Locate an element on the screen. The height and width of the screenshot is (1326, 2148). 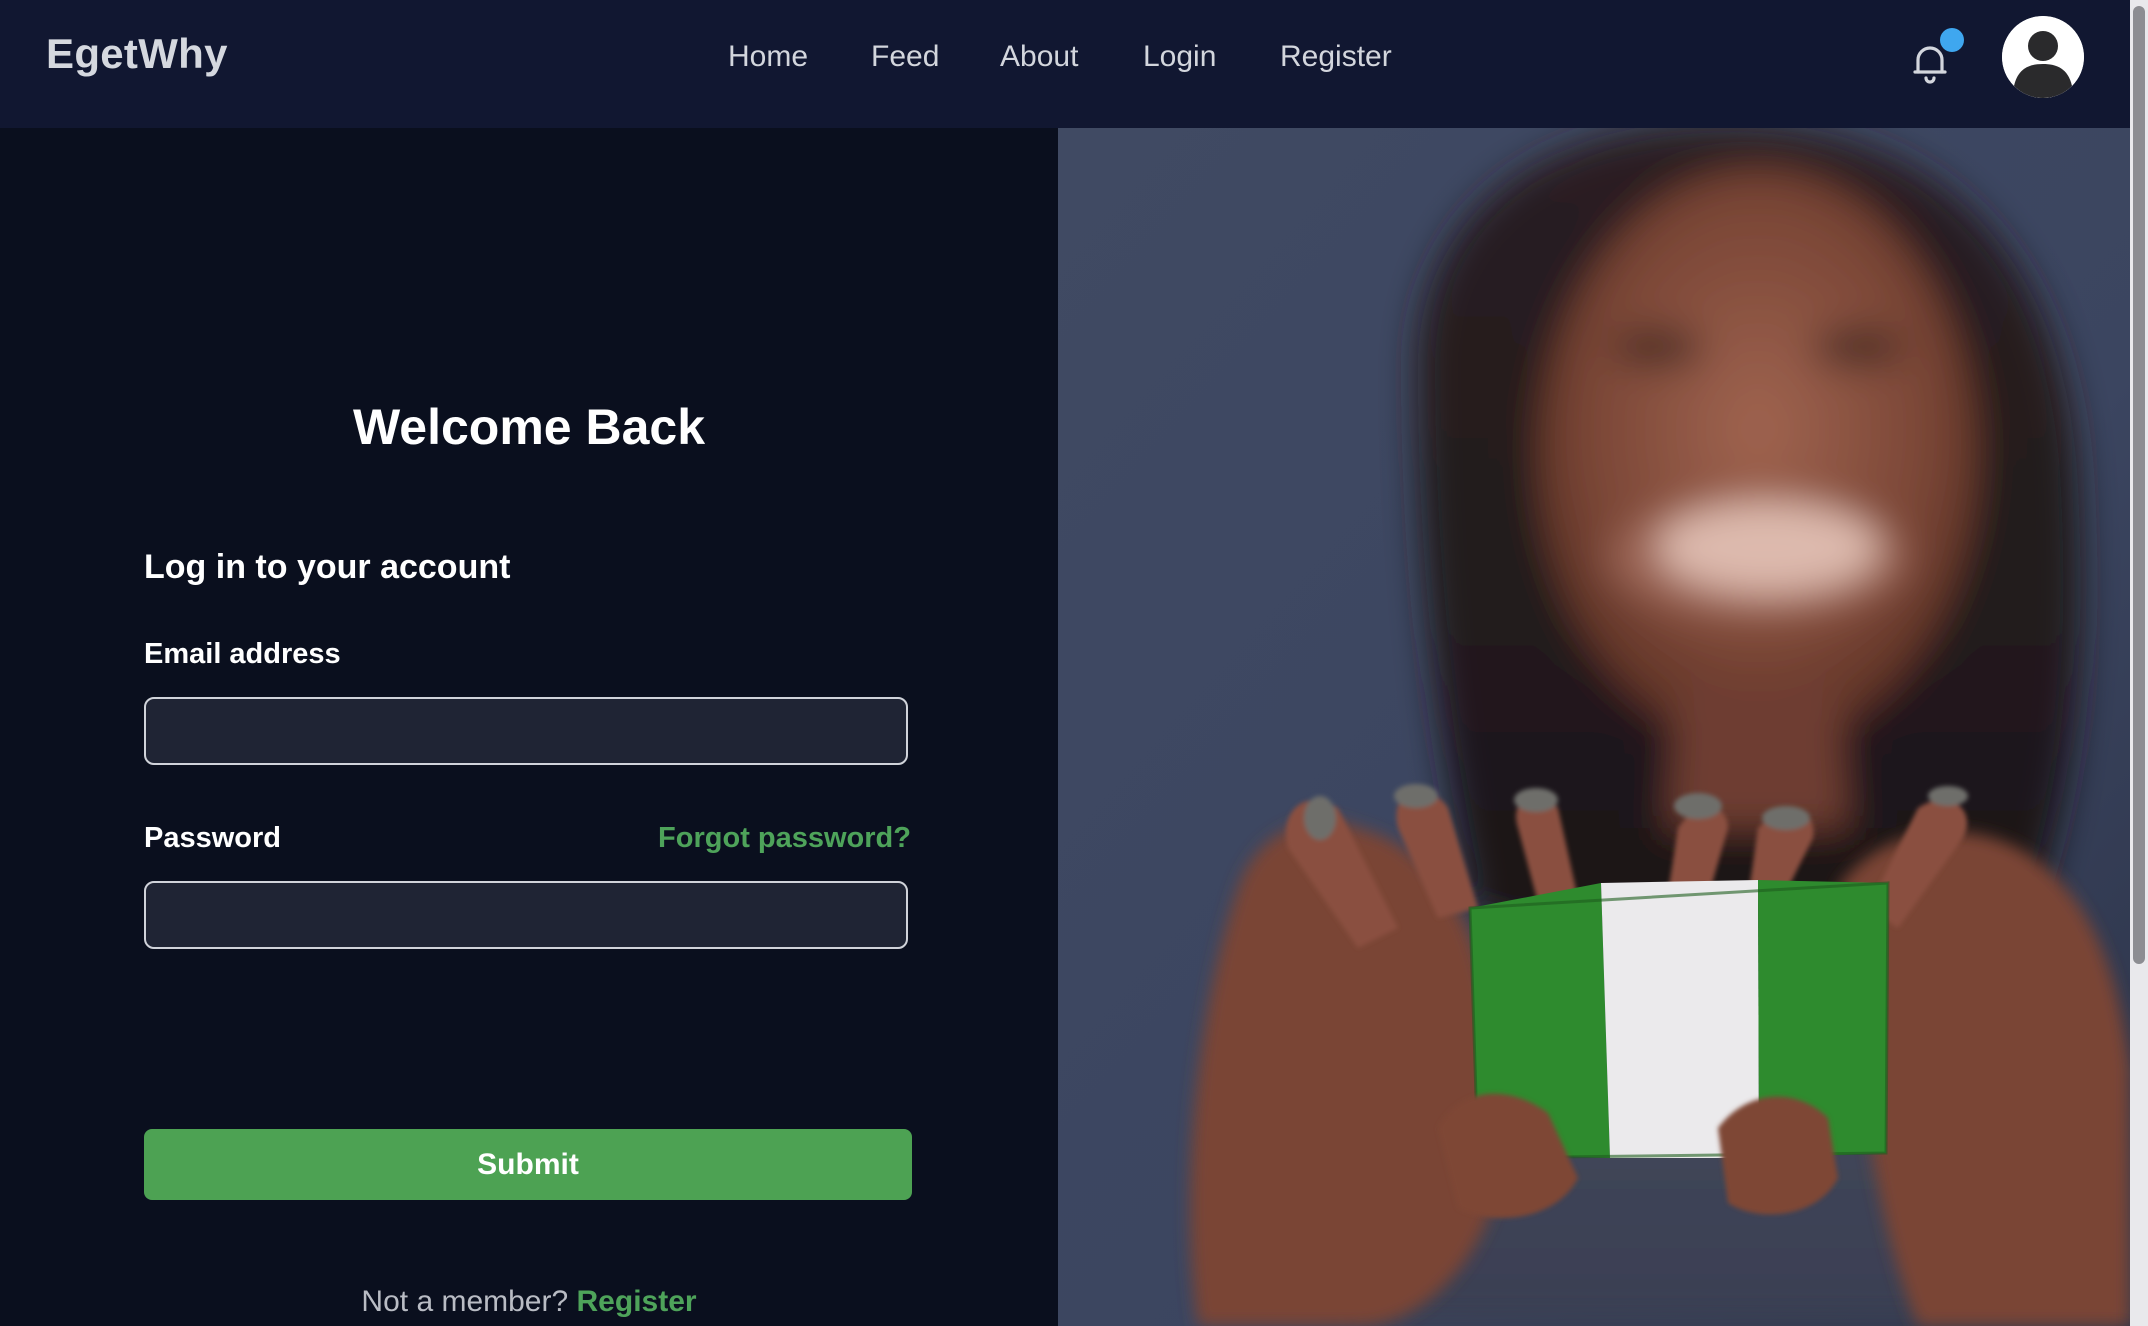
top-navbar: EgetWhy Home Feed About Login Register is located at coordinates (1065, 64).